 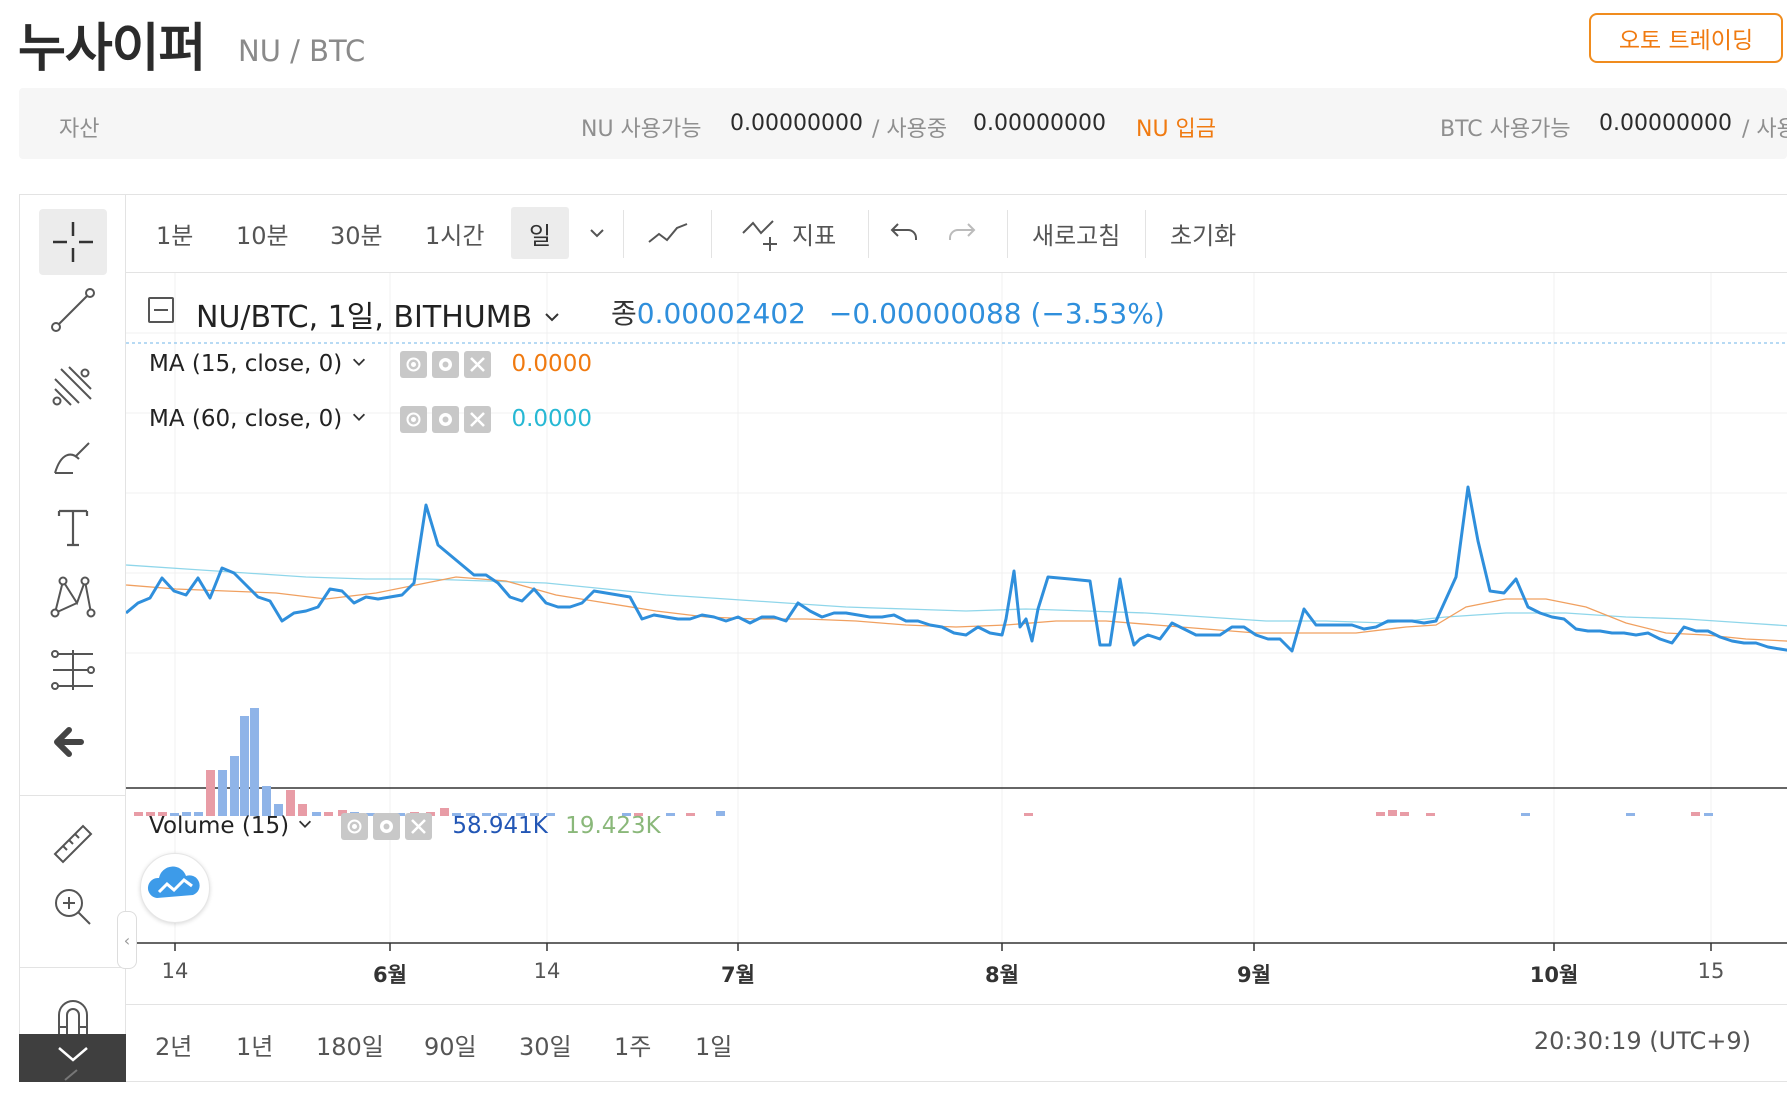 I want to click on volume-legend: Volume (15) 58.941K 19.423K, so click(x=405, y=826).